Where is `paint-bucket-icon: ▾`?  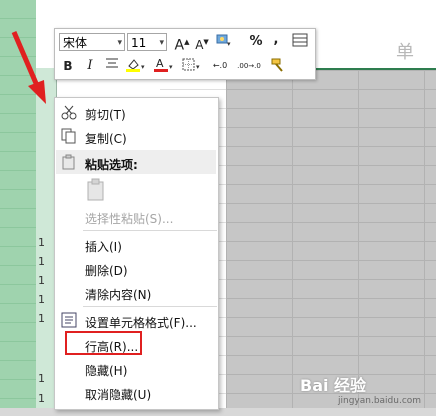
paint-bucket-icon: ▾ is located at coordinates (135, 65).